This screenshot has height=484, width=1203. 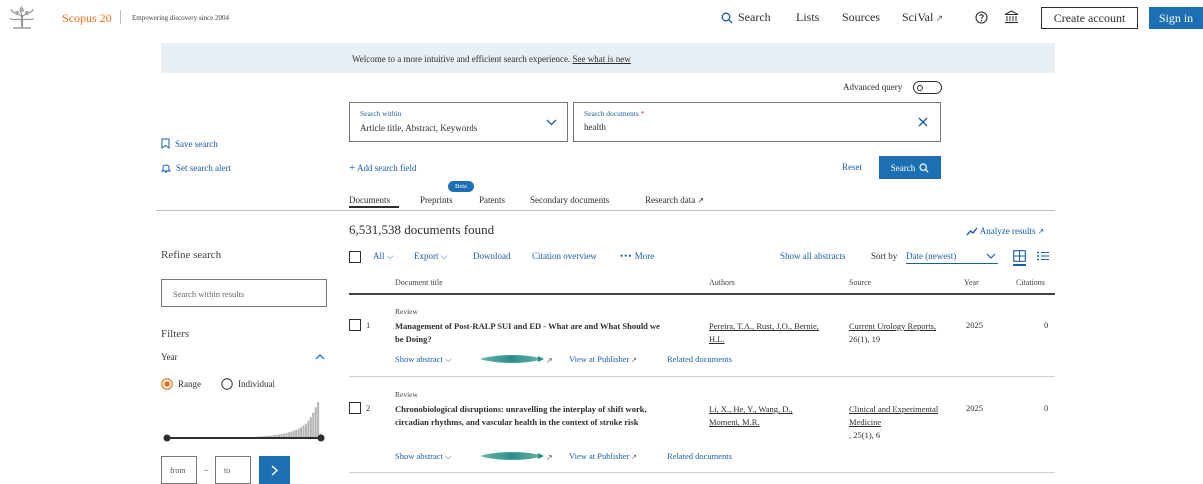 I want to click on year-from-input: from, so click(x=179, y=470).